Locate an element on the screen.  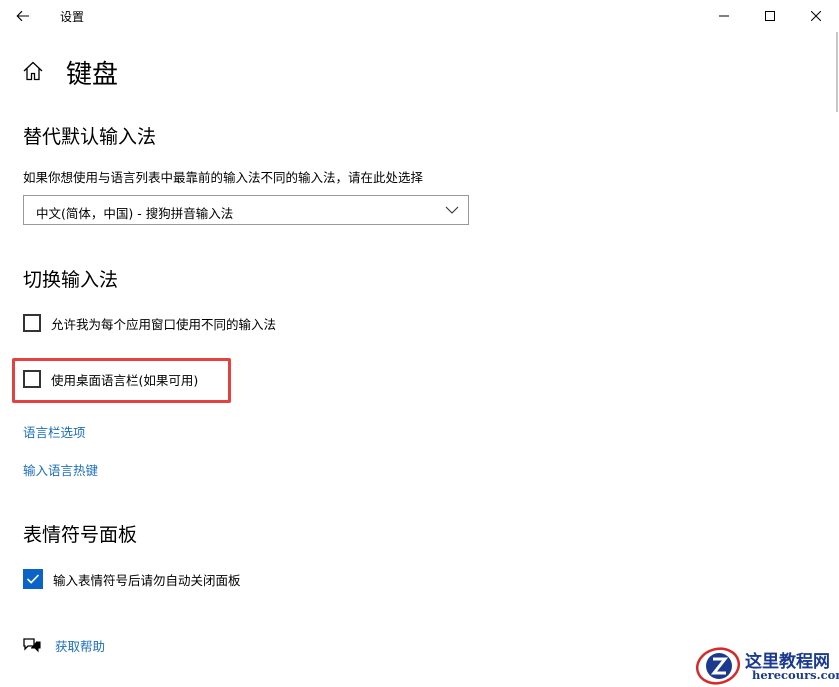
default-ime-dropdown: 中文(简体，中国) - 搜狗拼音输入法 is located at coordinates (246, 210).